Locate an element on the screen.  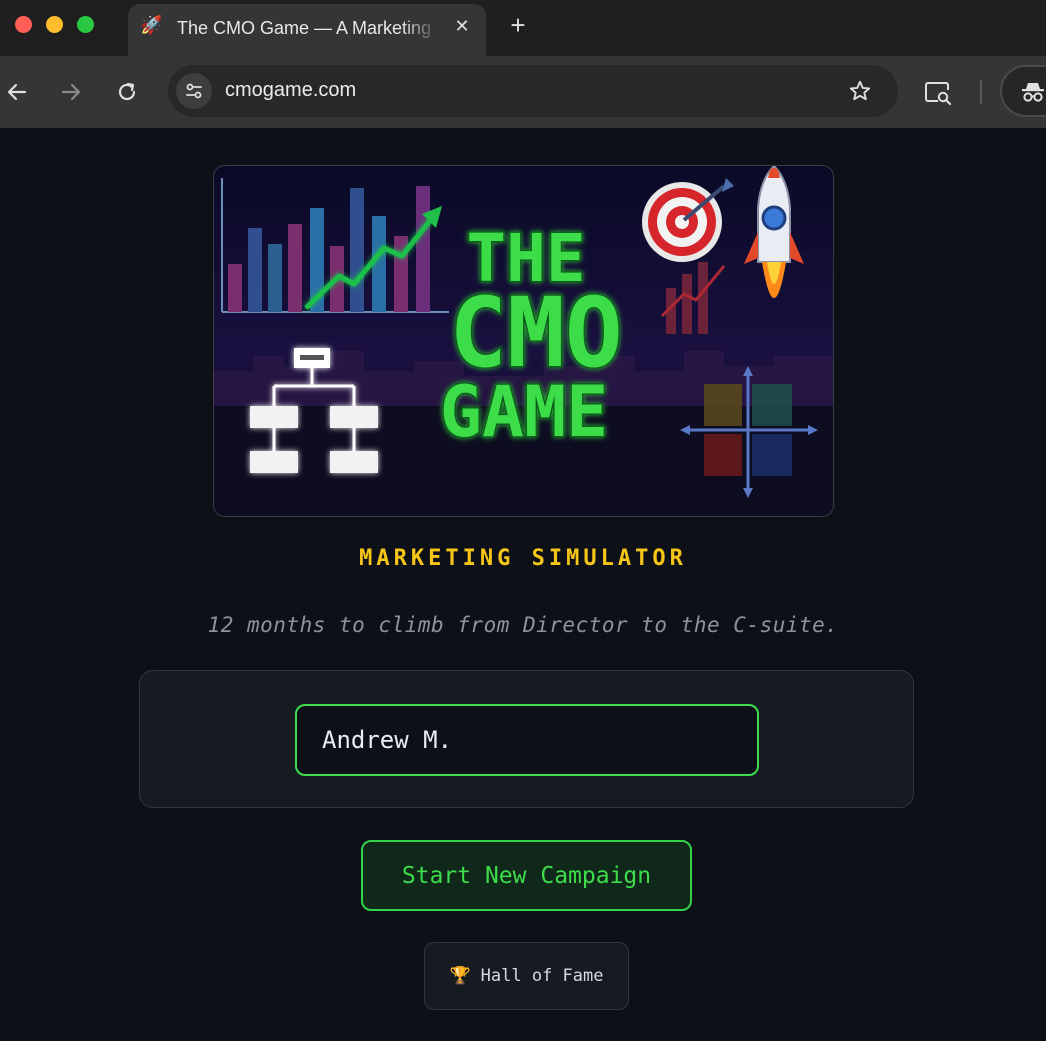
site-settings-icon is located at coordinates (194, 91).